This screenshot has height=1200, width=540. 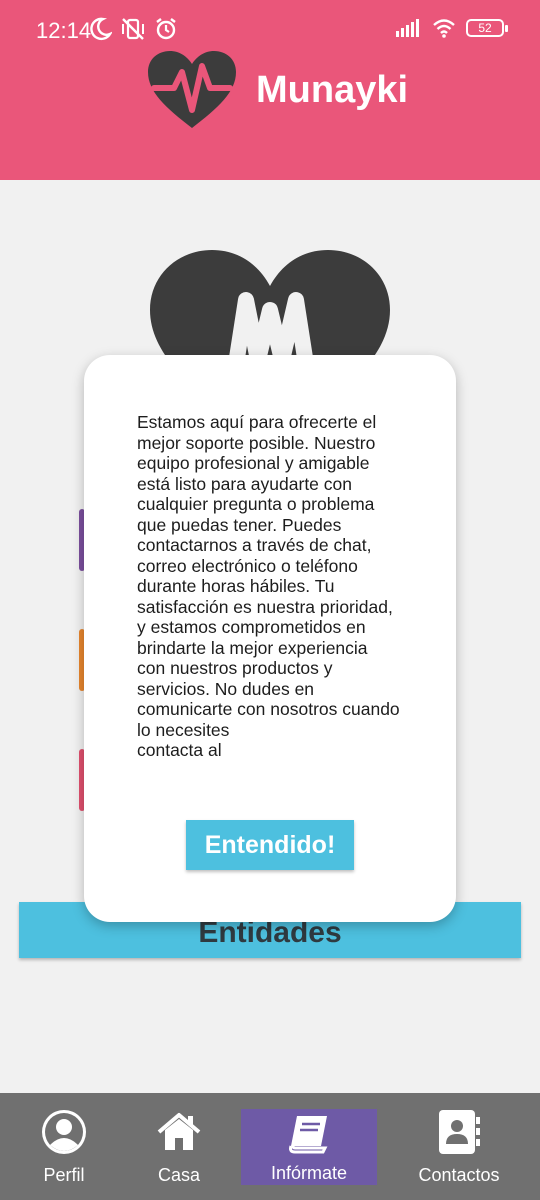 I want to click on status-icons-right: 52, so click(x=452, y=28).